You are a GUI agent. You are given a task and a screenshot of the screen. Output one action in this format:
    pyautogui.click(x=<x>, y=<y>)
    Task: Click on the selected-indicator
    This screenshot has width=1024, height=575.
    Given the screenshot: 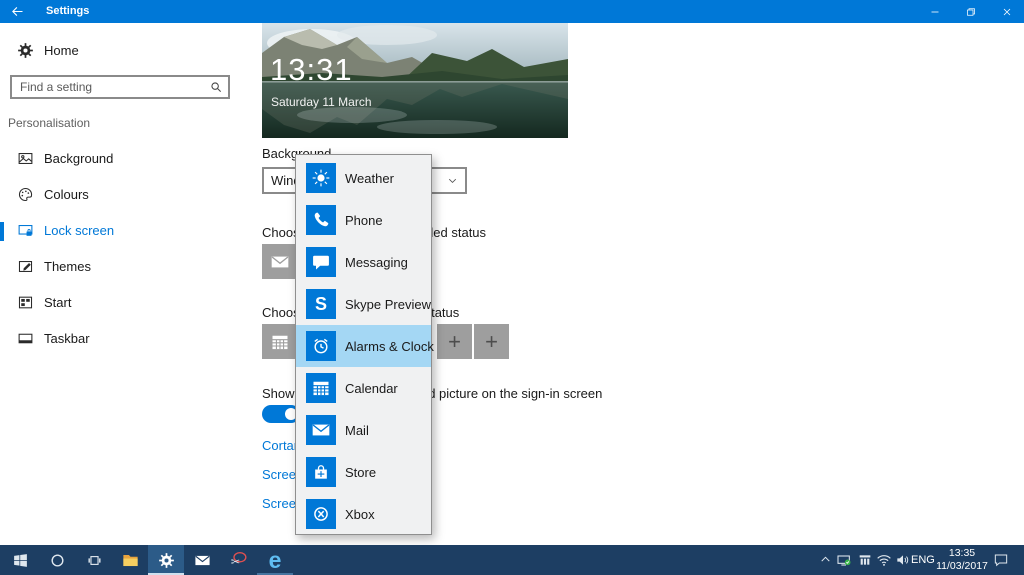 What is the action you would take?
    pyautogui.click(x=2, y=231)
    